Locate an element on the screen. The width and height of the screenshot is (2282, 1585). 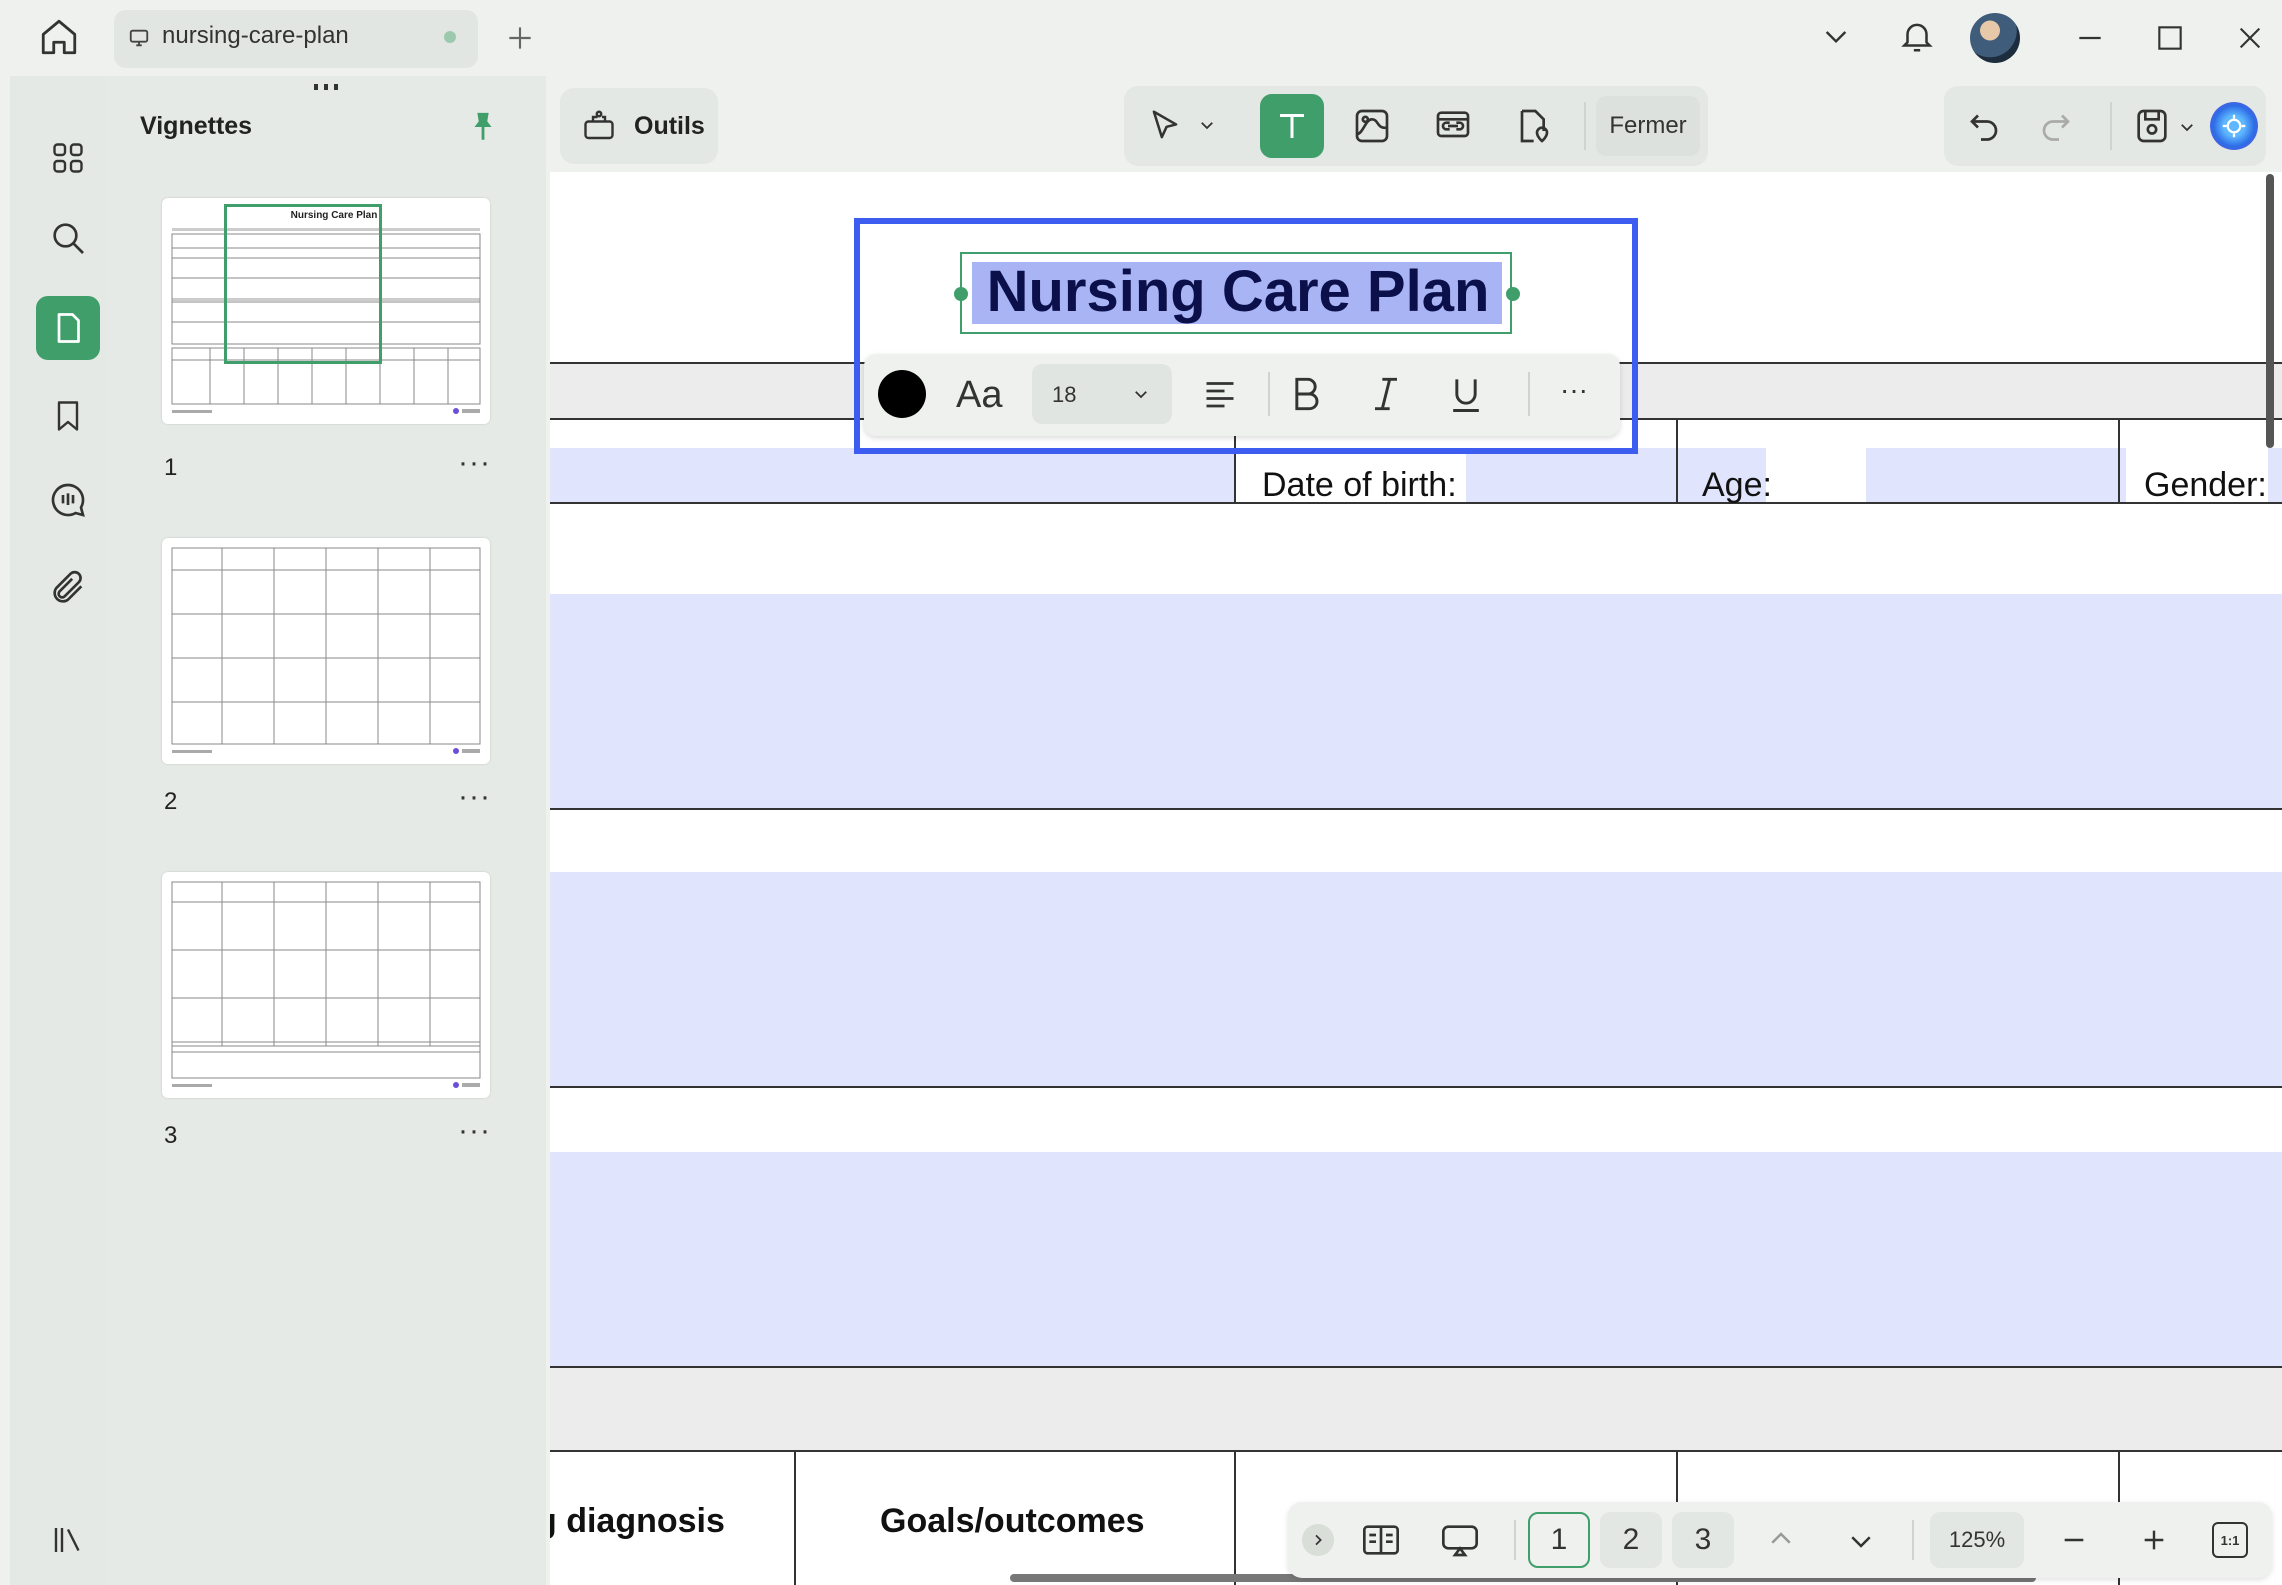
image-tool-icon is located at coordinates (1372, 126).